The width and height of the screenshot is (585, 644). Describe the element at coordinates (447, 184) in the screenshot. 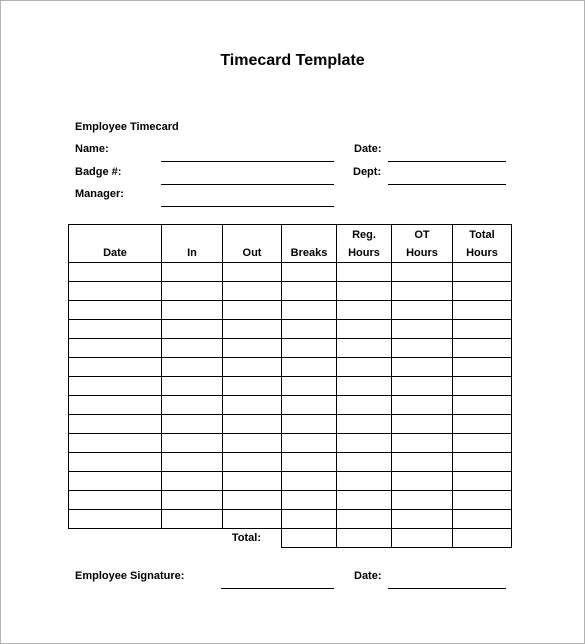

I see `dept-field` at that location.